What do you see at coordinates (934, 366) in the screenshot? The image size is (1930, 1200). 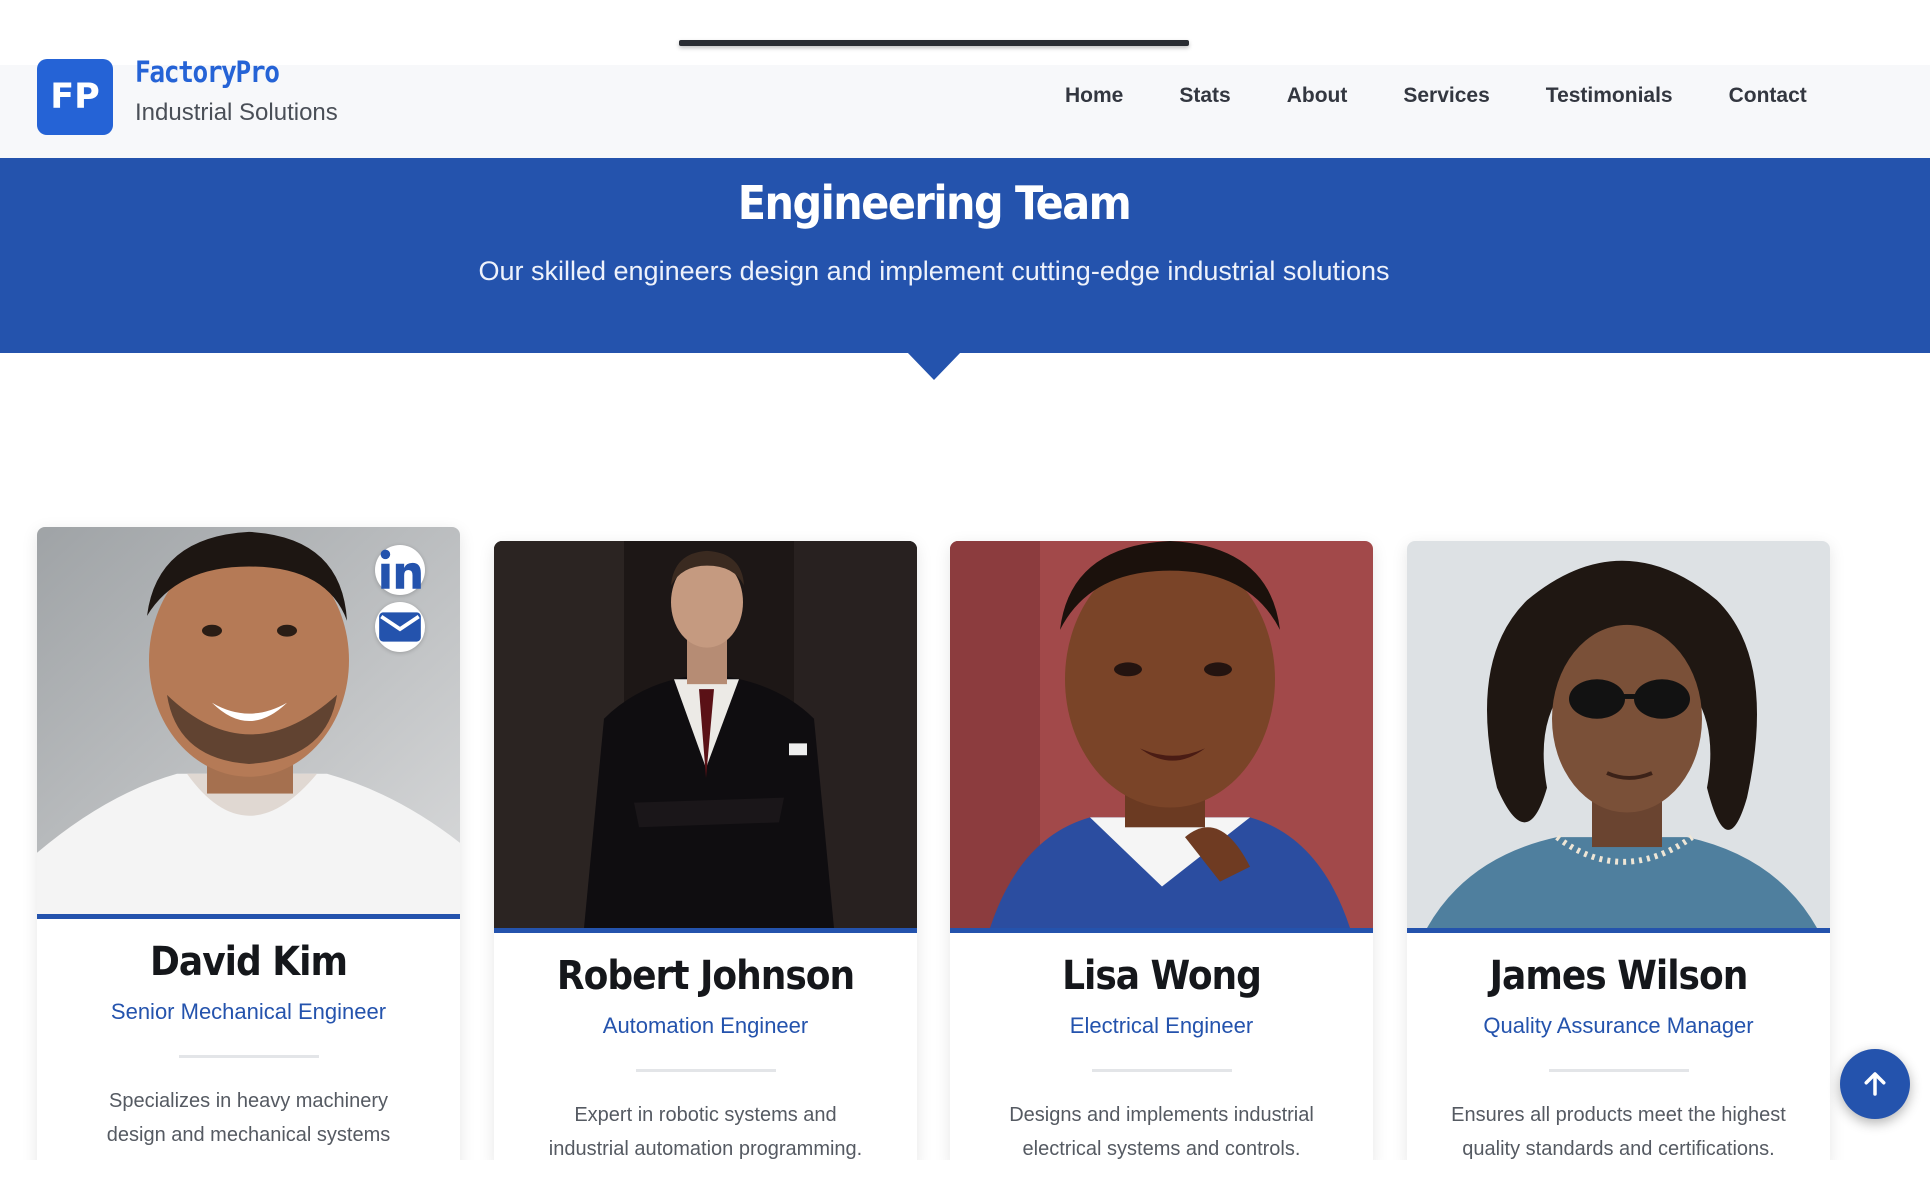 I see `hero-notch` at bounding box center [934, 366].